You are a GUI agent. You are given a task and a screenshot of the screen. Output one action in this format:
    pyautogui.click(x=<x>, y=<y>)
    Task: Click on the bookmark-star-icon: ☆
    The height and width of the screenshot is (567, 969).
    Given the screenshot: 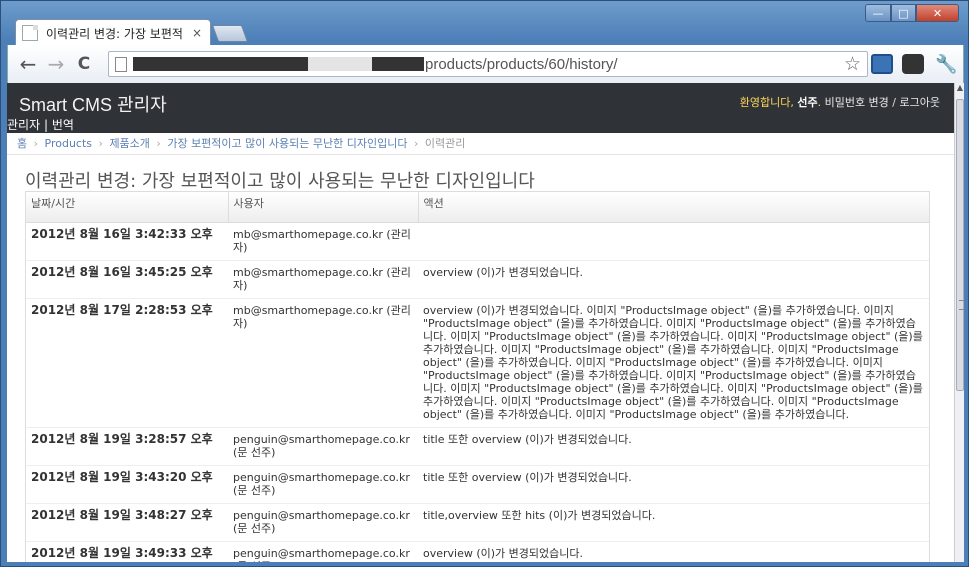 What is the action you would take?
    pyautogui.click(x=852, y=64)
    